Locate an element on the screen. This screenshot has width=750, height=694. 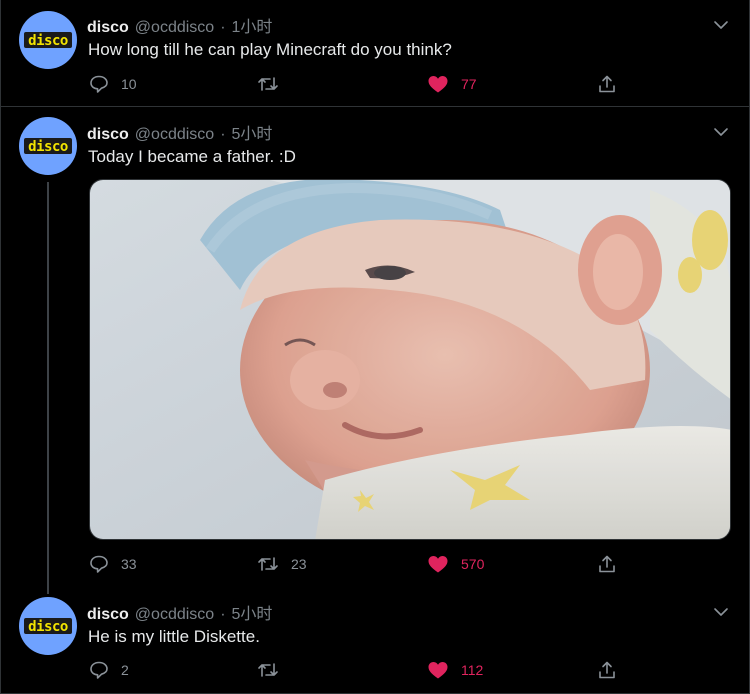
retweet-button: 23 is located at coordinates (282, 564).